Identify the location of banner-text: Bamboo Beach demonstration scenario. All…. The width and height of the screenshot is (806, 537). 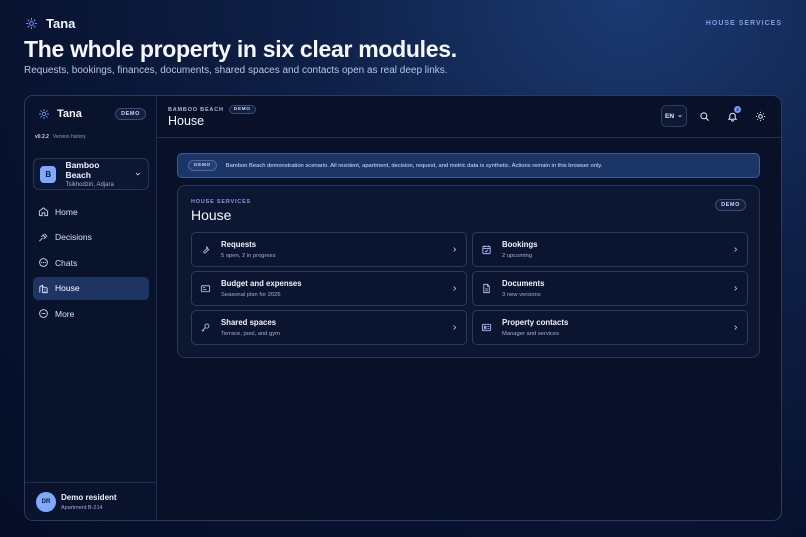
(414, 165).